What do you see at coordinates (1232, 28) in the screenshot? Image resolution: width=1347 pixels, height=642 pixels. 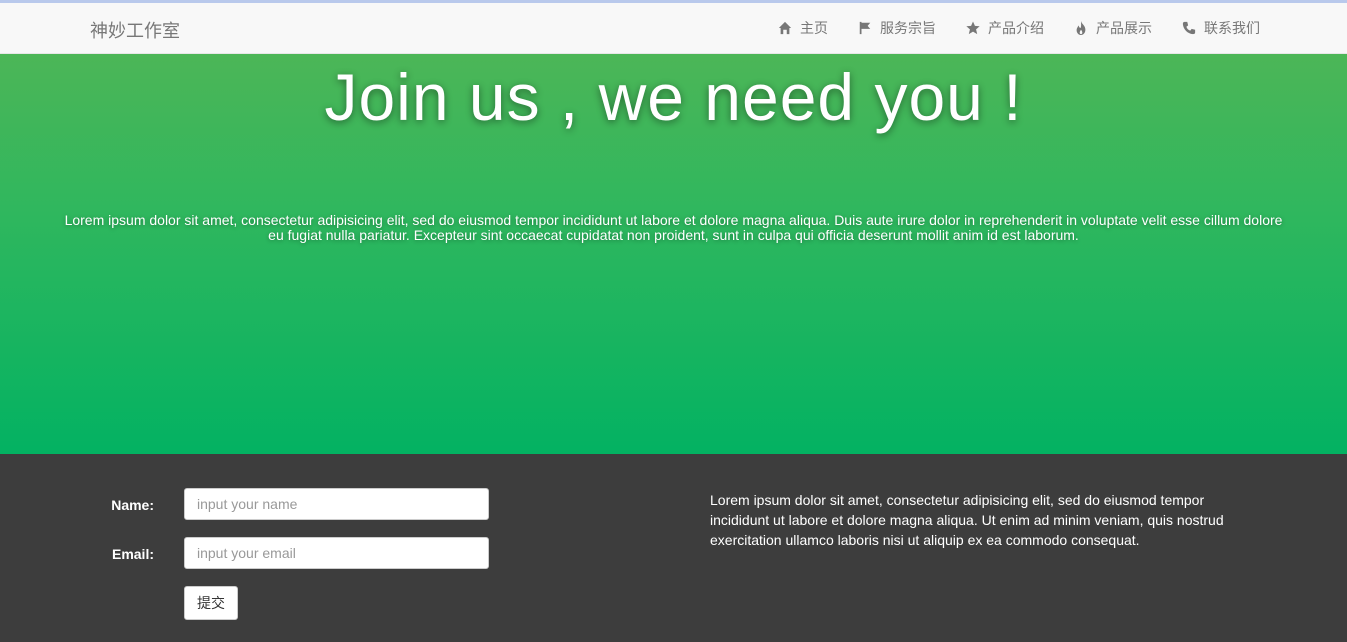 I see `nav-item-label: 联系我们` at bounding box center [1232, 28].